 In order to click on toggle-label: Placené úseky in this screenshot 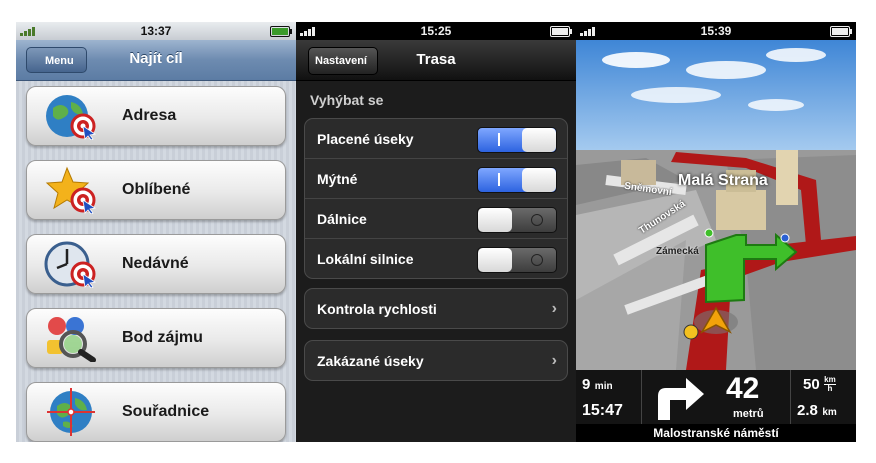, I will do `click(365, 139)`.